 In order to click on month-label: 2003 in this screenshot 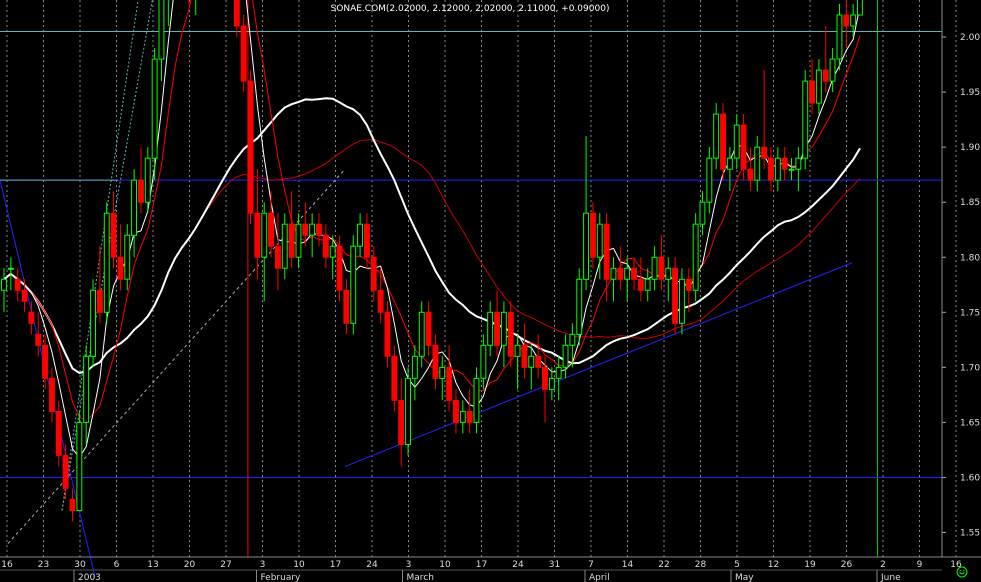, I will do `click(89, 577)`.